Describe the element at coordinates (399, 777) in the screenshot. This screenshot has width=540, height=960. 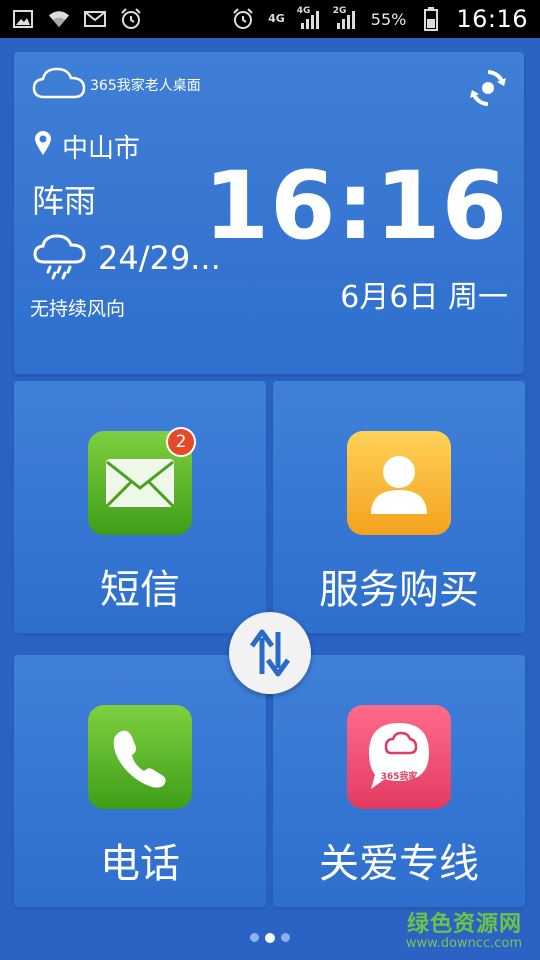
I see `care-icon-text: 365我家` at that location.